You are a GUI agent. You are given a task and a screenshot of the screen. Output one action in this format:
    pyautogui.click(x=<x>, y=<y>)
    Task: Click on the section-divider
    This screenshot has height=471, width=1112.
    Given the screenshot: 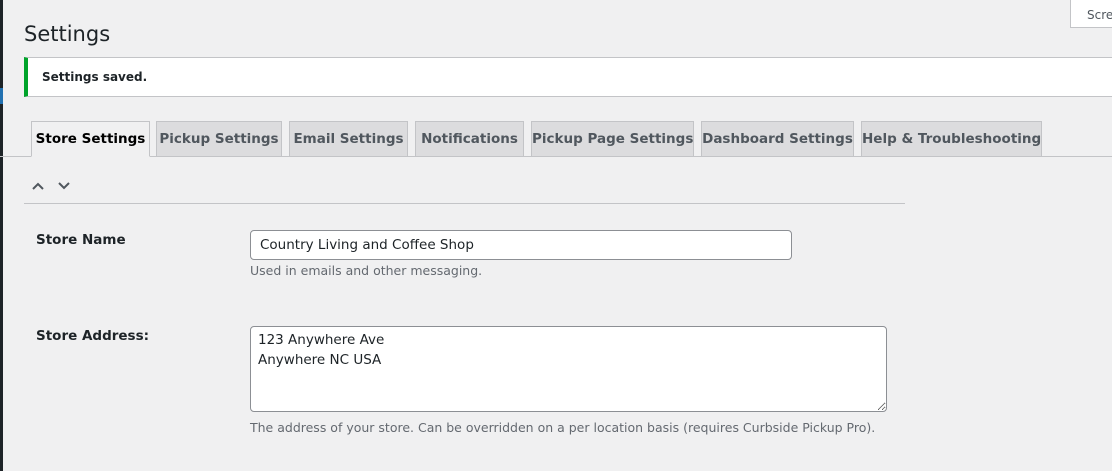 What is the action you would take?
    pyautogui.click(x=464, y=203)
    